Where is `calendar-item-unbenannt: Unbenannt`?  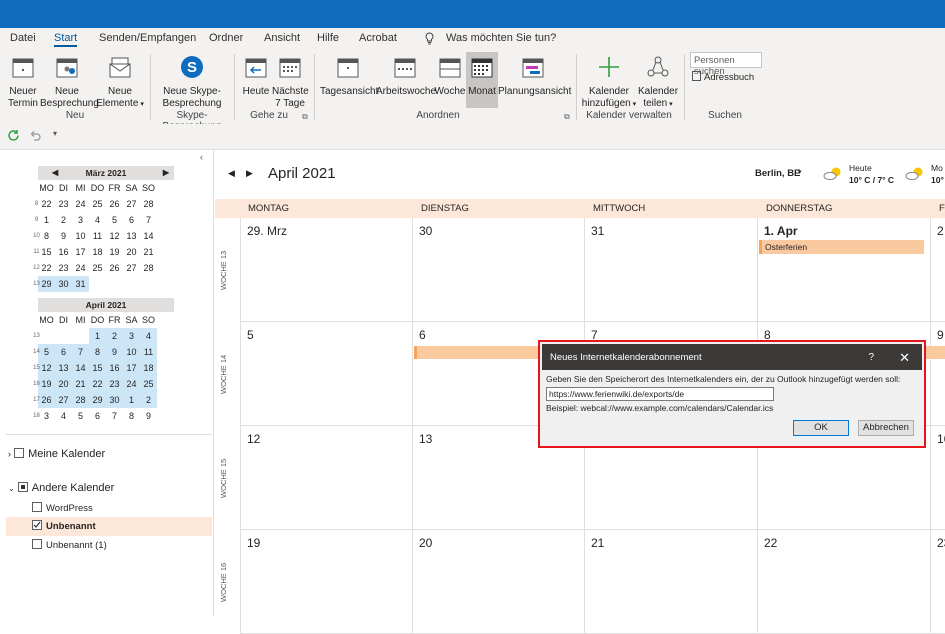 calendar-item-unbenannt: Unbenannt is located at coordinates (64, 526).